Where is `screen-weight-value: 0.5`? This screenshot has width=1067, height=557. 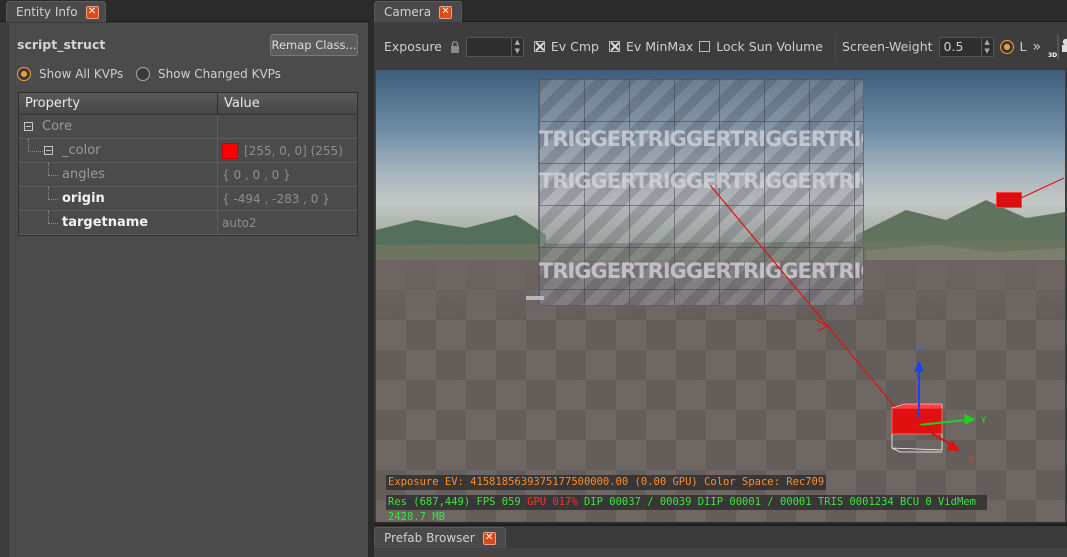 screen-weight-value: 0.5 is located at coordinates (953, 46).